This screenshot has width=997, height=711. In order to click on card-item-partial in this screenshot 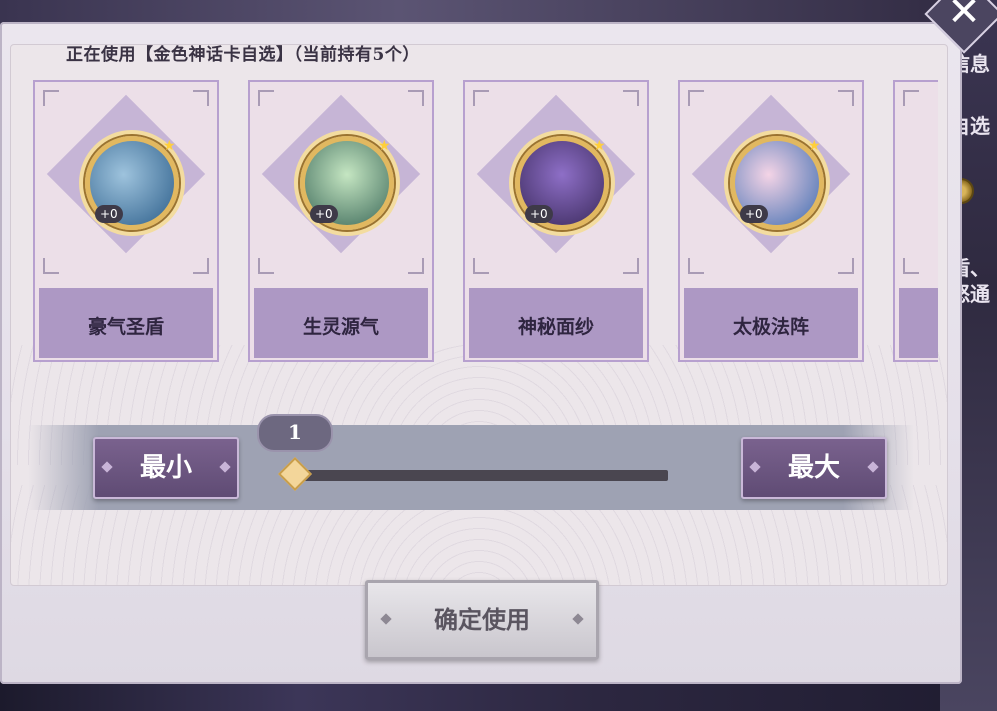, I will do `click(915, 221)`.